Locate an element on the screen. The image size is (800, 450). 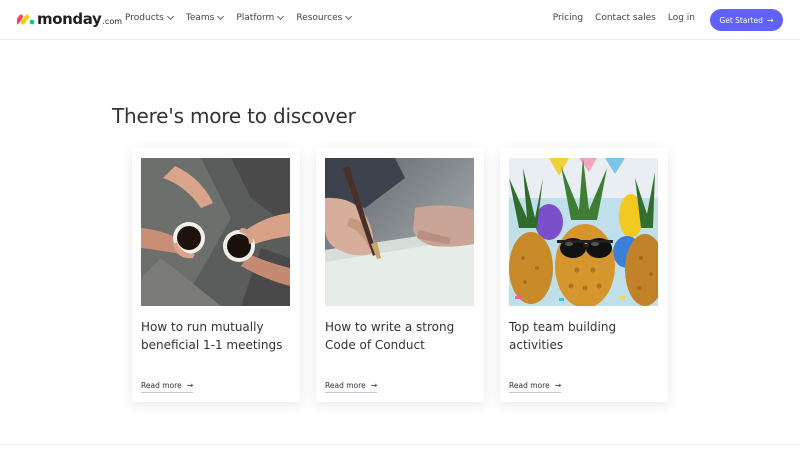
contact-sales-link: Contact sales is located at coordinates (625, 18).